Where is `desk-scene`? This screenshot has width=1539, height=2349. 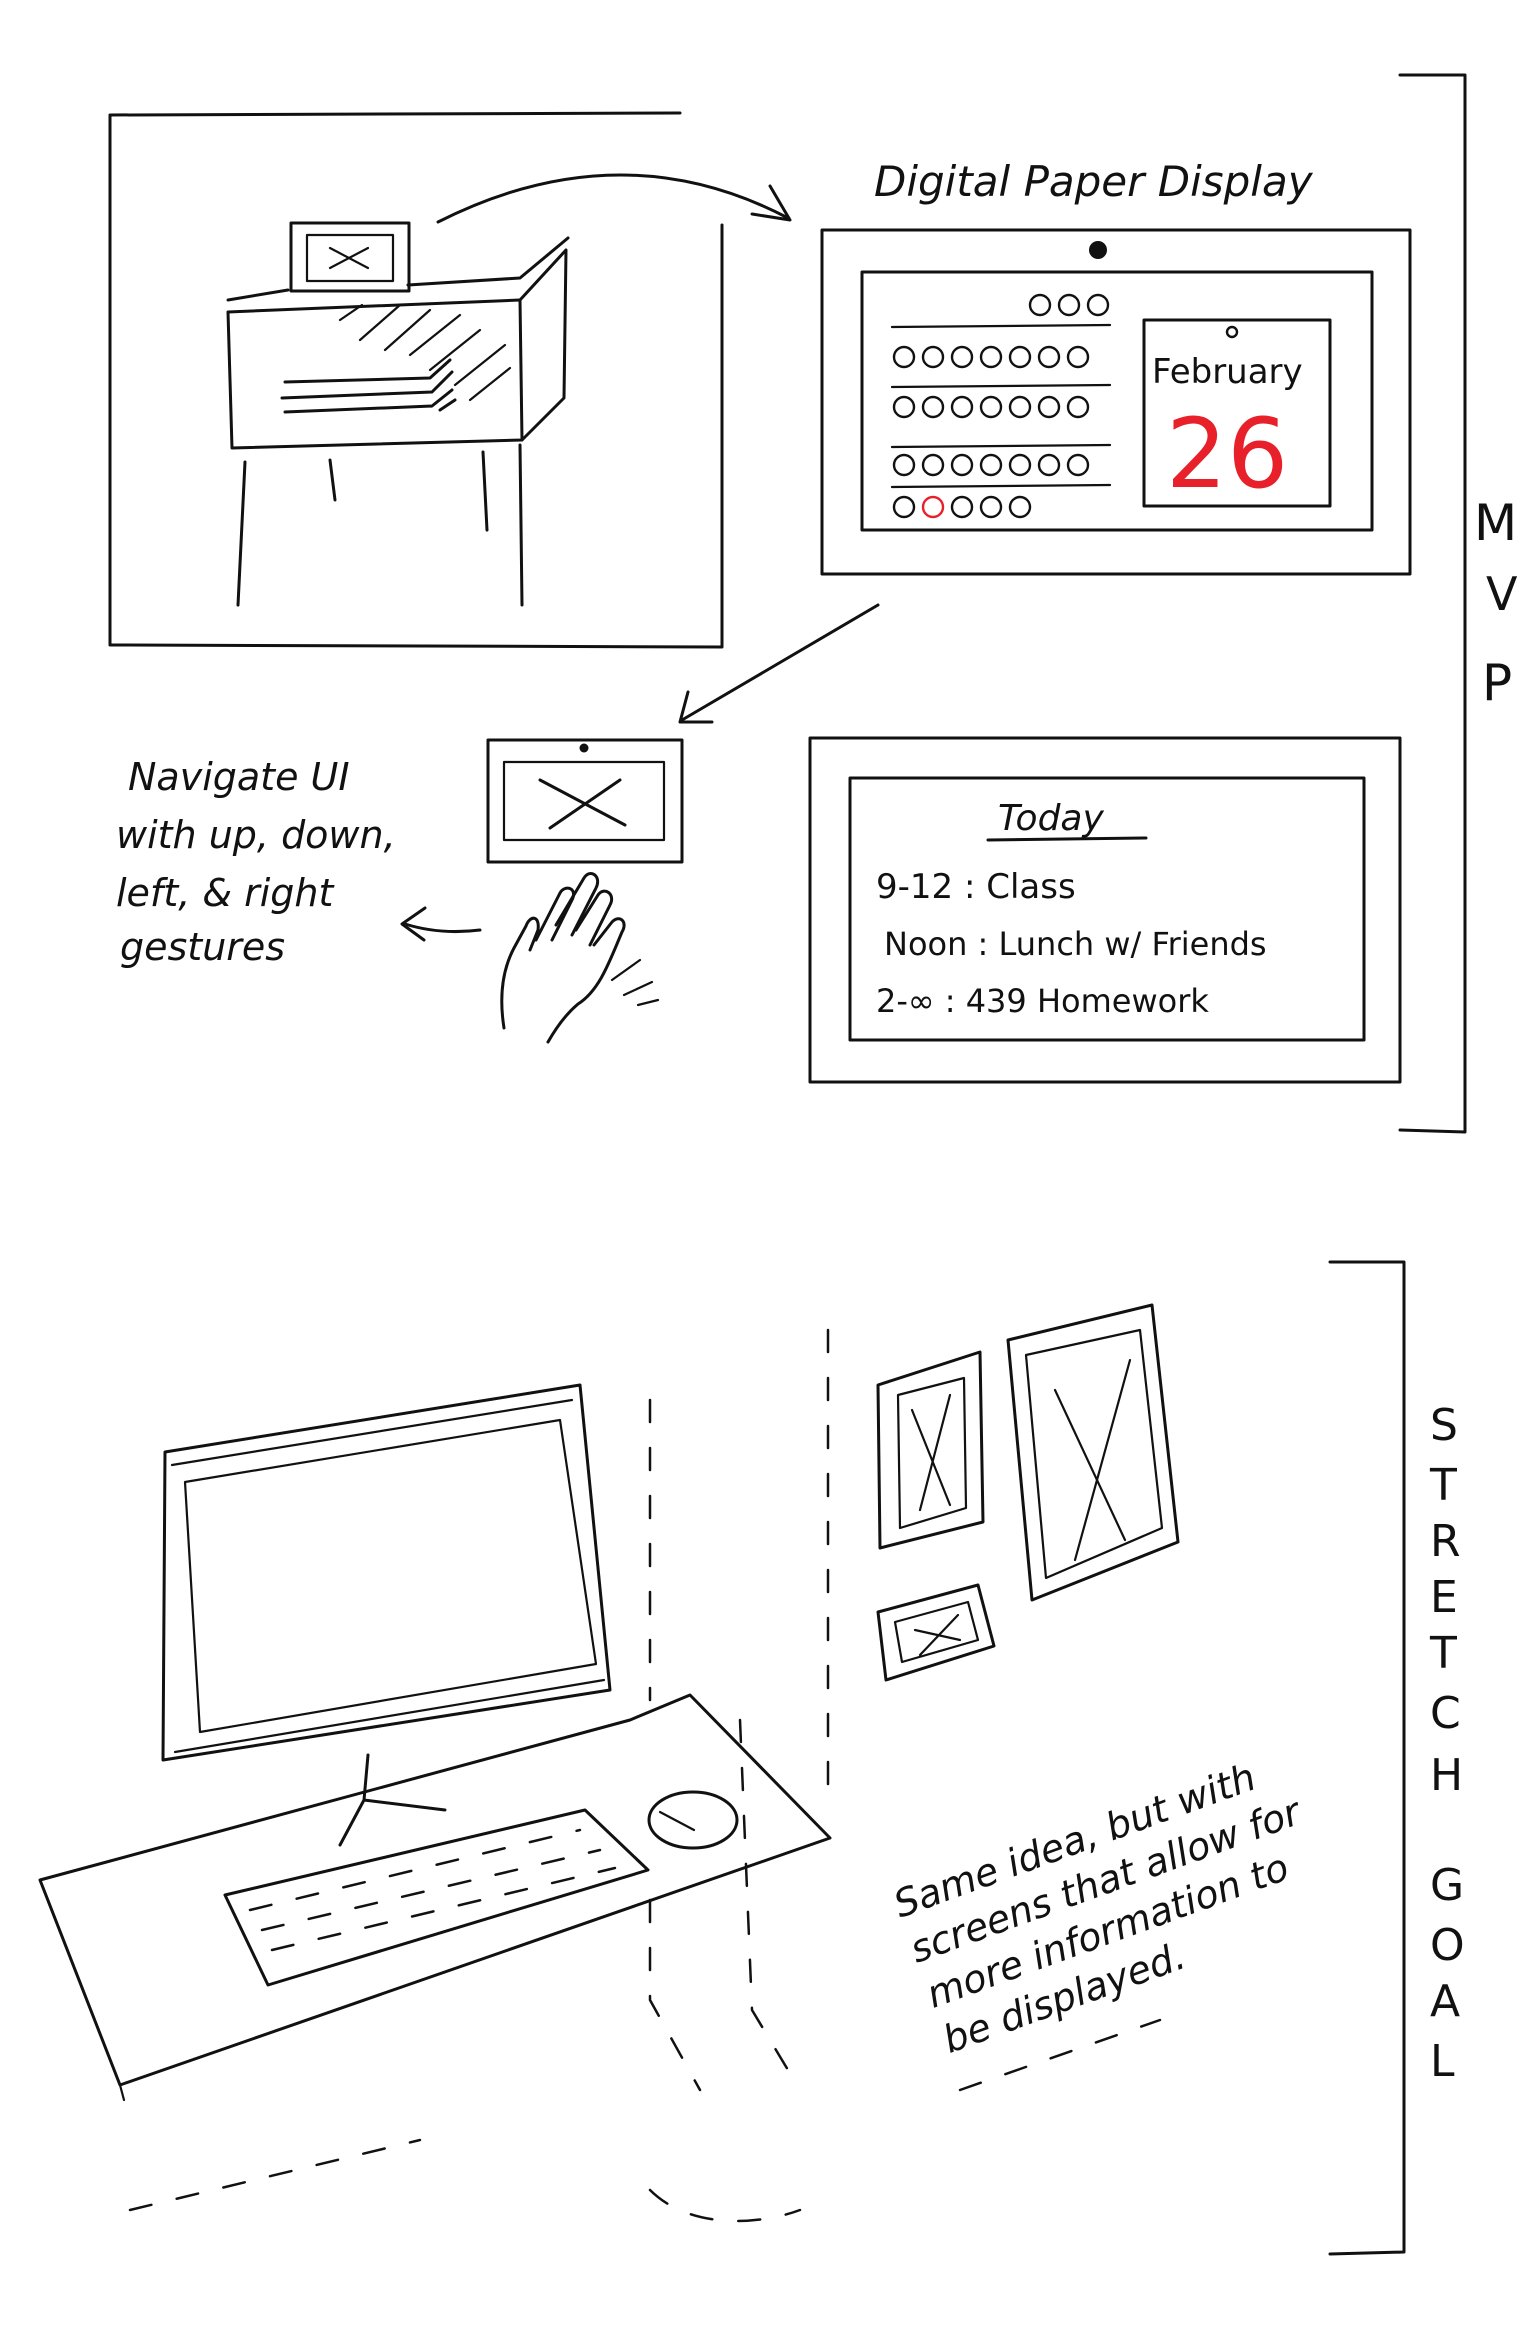 desk-scene is located at coordinates (450, 380).